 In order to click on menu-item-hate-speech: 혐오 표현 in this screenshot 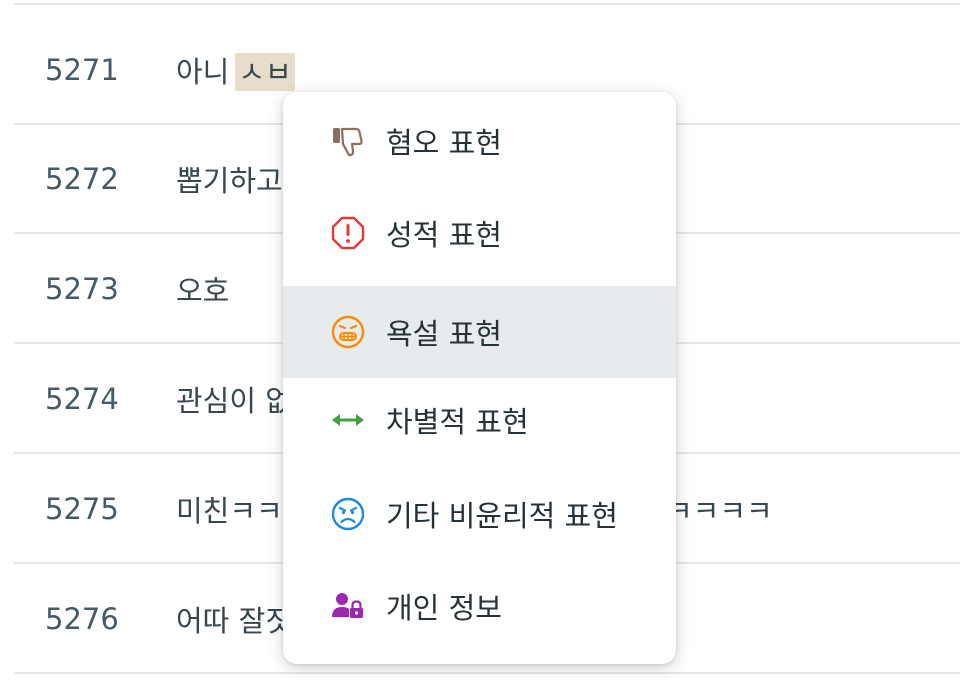, I will do `click(479, 141)`.